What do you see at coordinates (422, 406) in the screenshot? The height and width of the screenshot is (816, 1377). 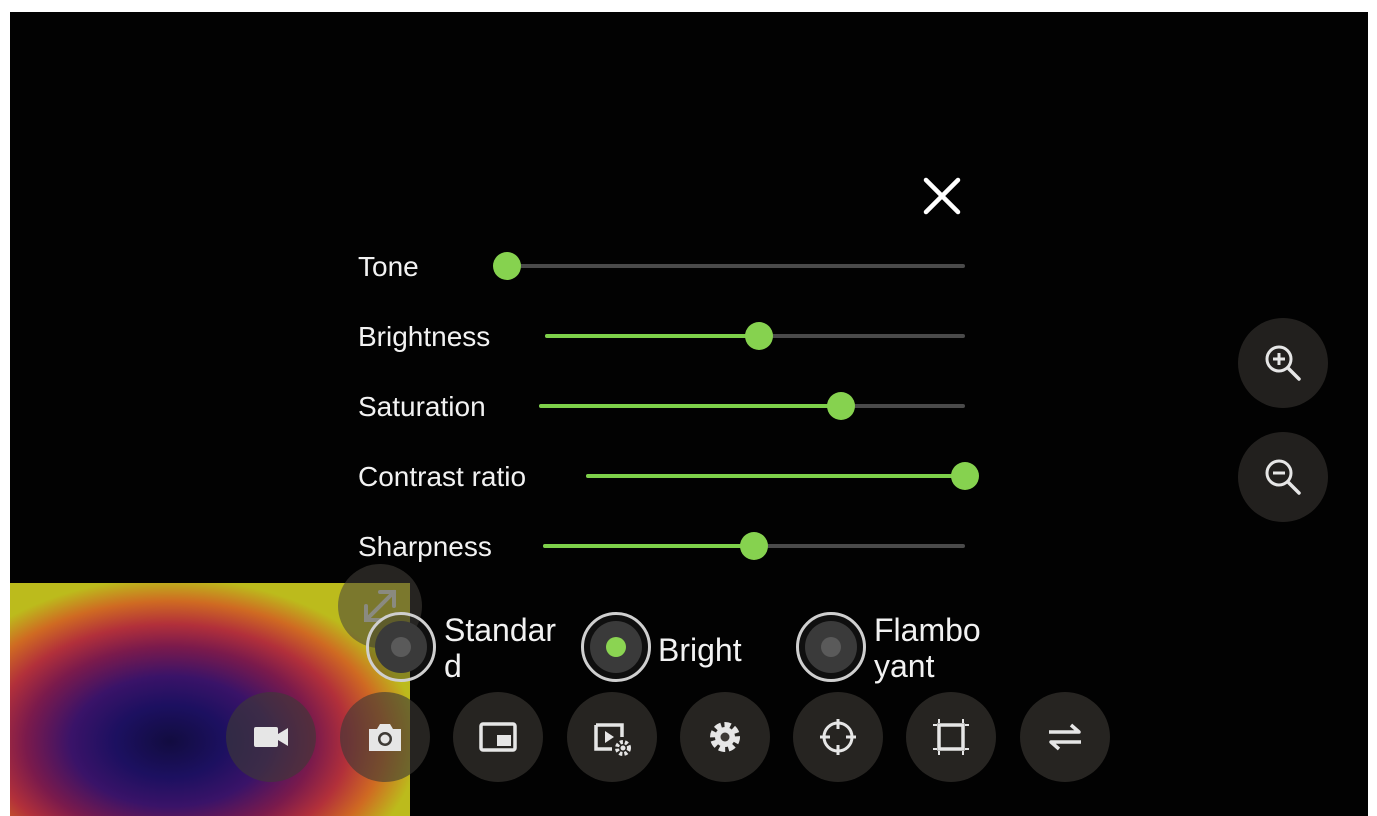 I see `slider-label-saturation: Saturation` at bounding box center [422, 406].